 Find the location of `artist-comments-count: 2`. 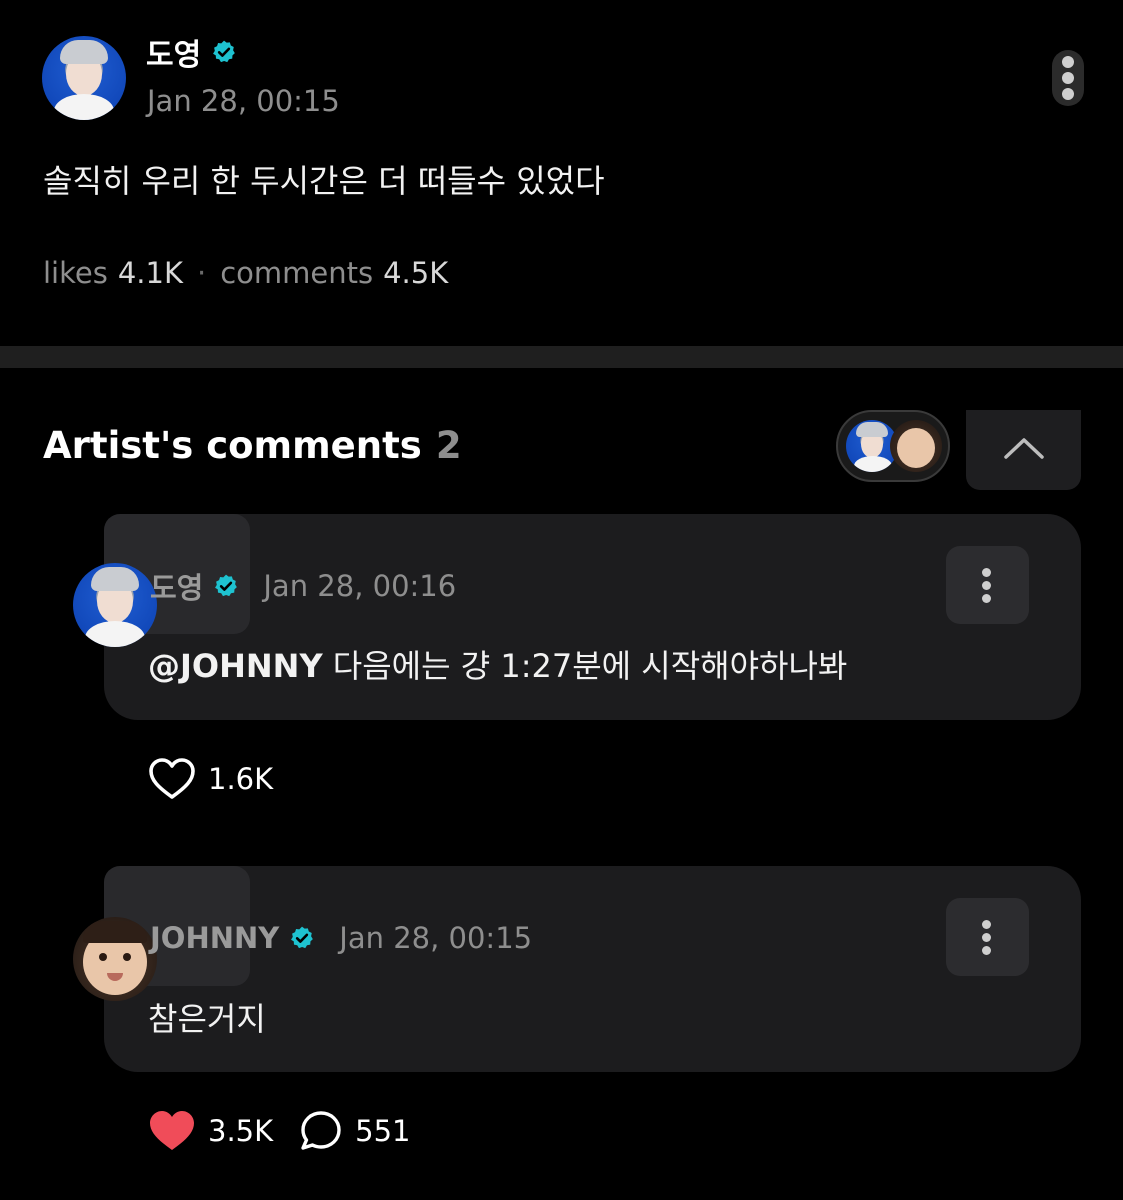

artist-comments-count: 2 is located at coordinates (448, 445).